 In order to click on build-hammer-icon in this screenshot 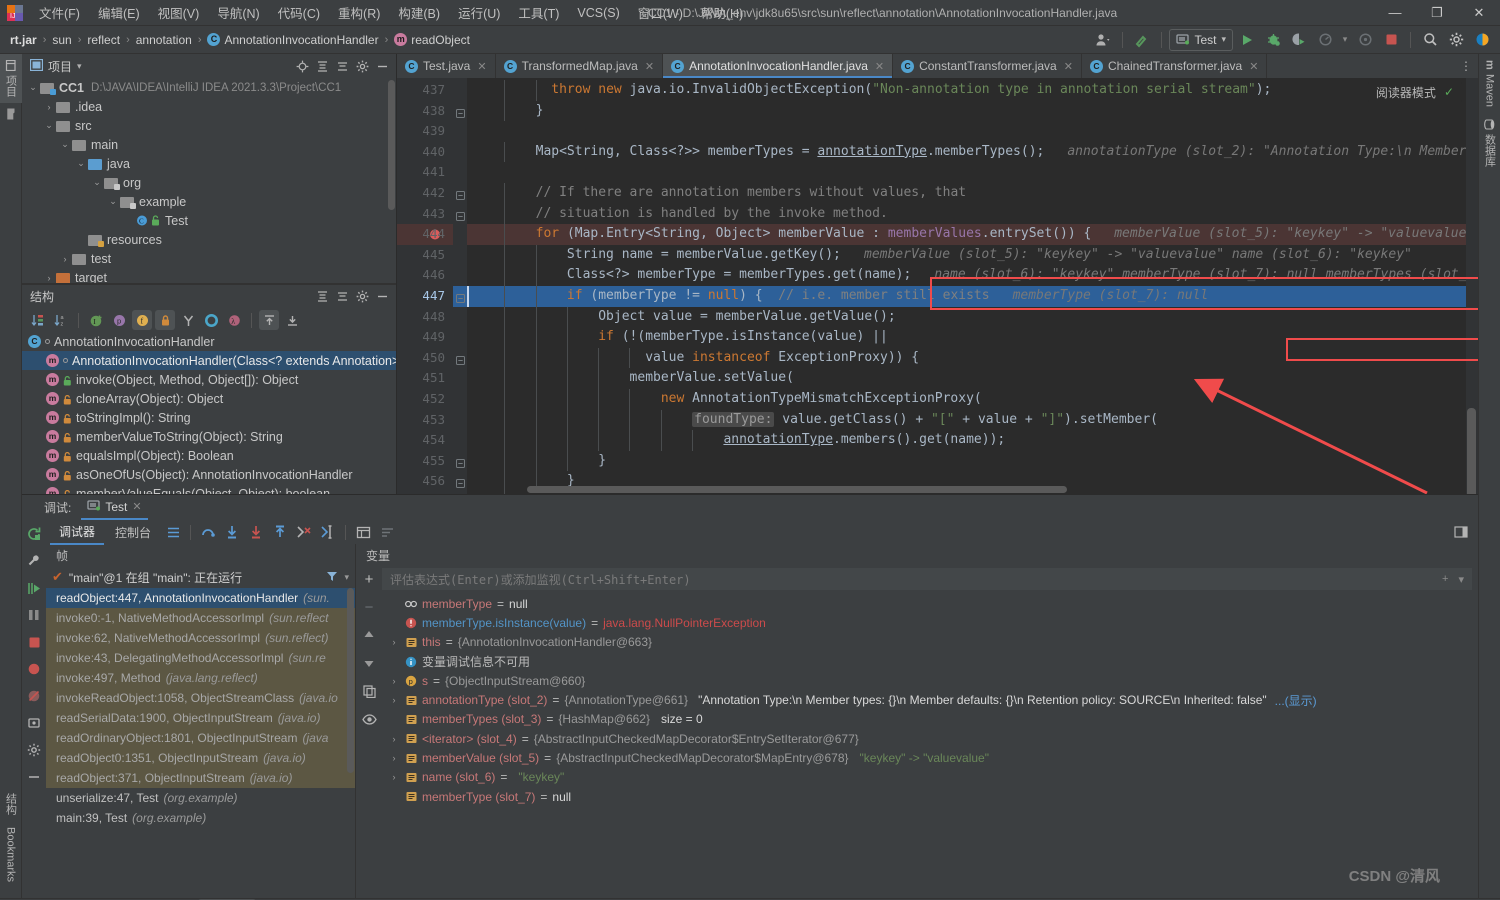, I will do `click(1142, 40)`.